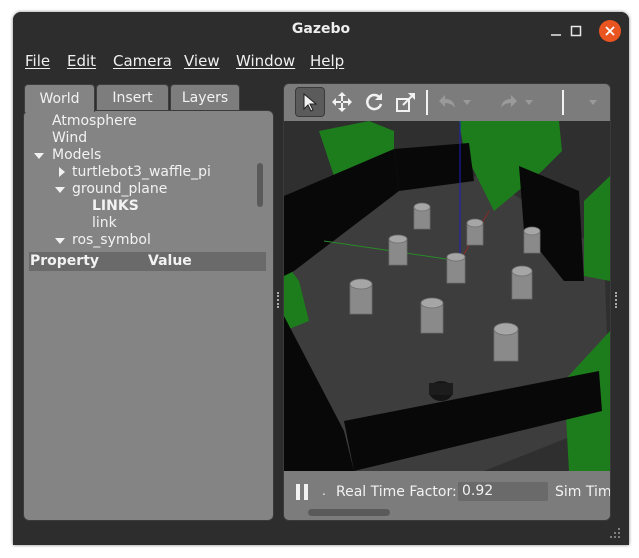 The image size is (639, 558). I want to click on undo-button, so click(447, 102).